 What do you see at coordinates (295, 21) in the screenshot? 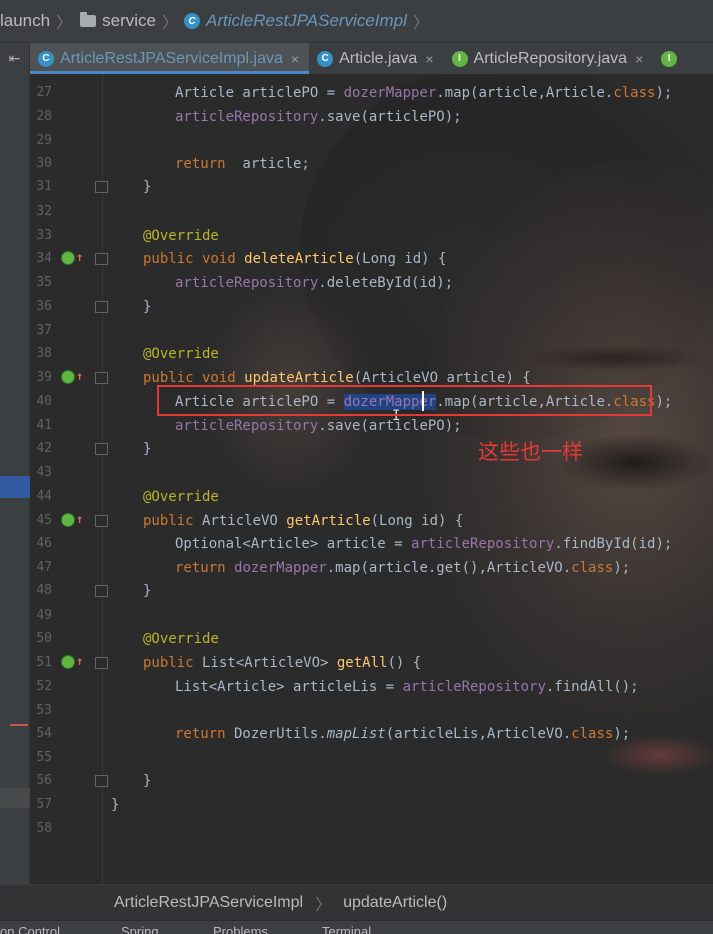
I see `breadcrumb-item-class: C ArticleRestJPAServiceImpl` at bounding box center [295, 21].